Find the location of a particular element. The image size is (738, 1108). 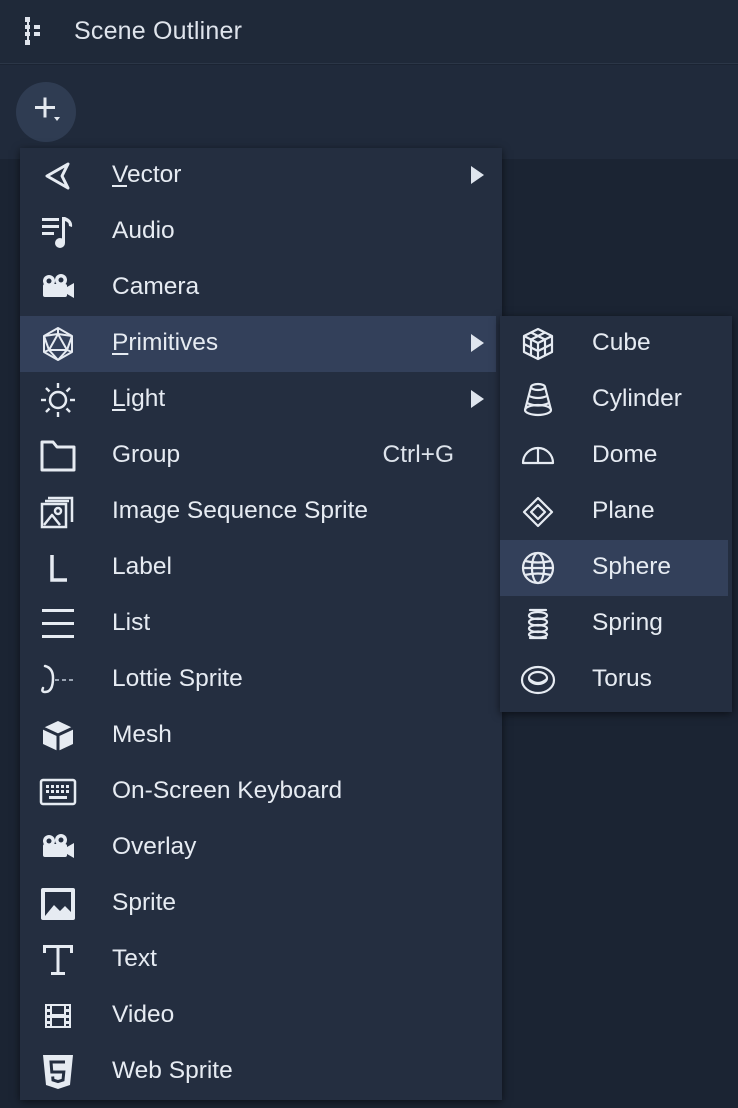

menu-item-label: Lottie Sprite is located at coordinates (177, 678).